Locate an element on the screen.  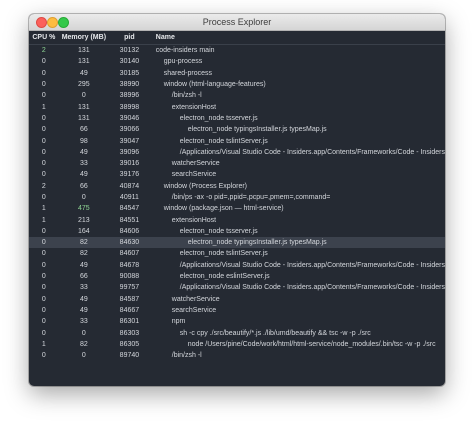
memory-cell: 82 is located at coordinates (83, 254).